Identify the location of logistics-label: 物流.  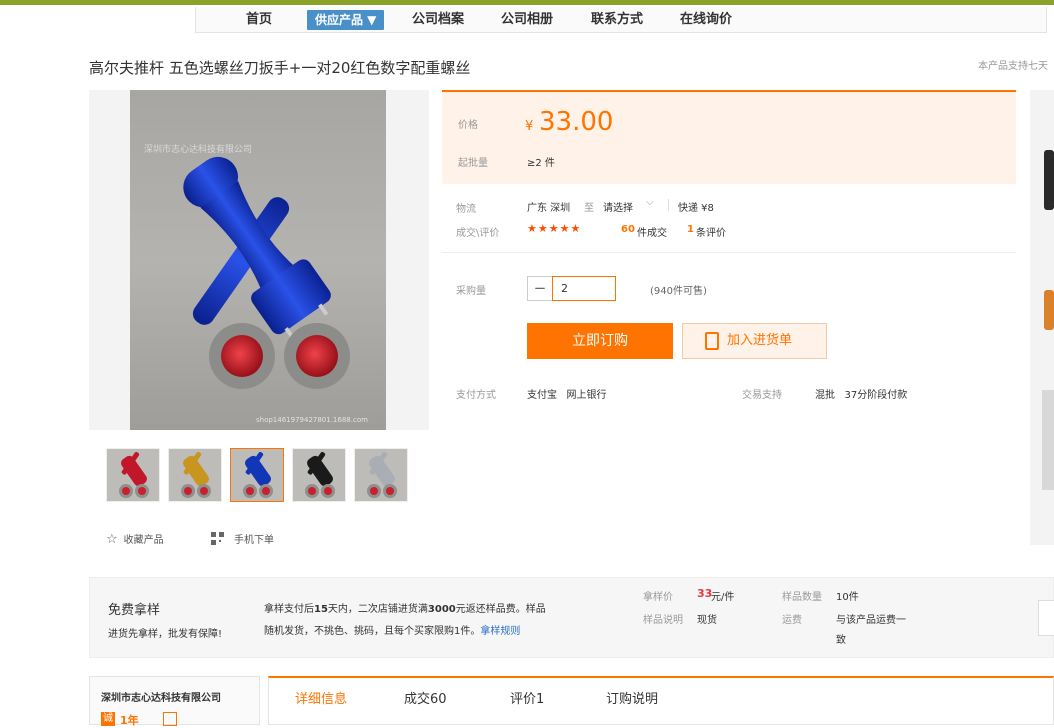
(466, 209).